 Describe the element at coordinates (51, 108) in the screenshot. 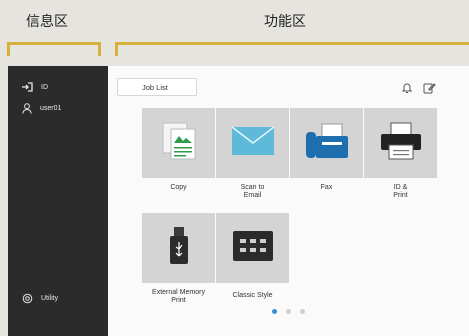

I see `user-name: user01` at that location.